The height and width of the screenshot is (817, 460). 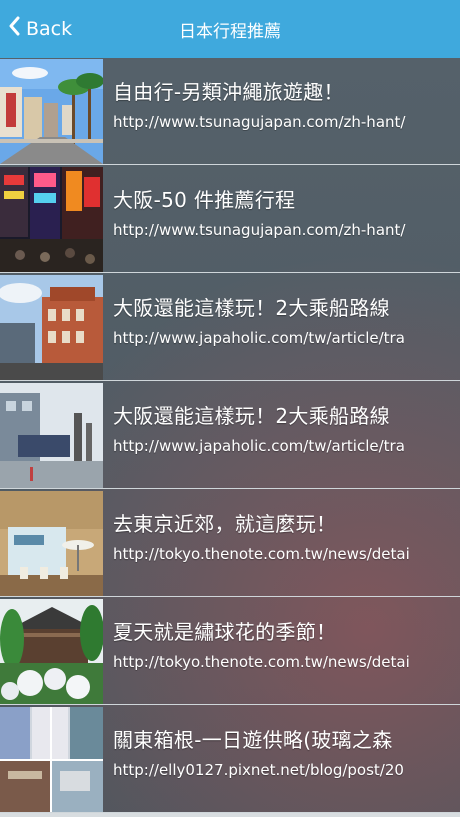 What do you see at coordinates (204, 200) in the screenshot?
I see `item-title: 大阪-50 件推薦行程` at bounding box center [204, 200].